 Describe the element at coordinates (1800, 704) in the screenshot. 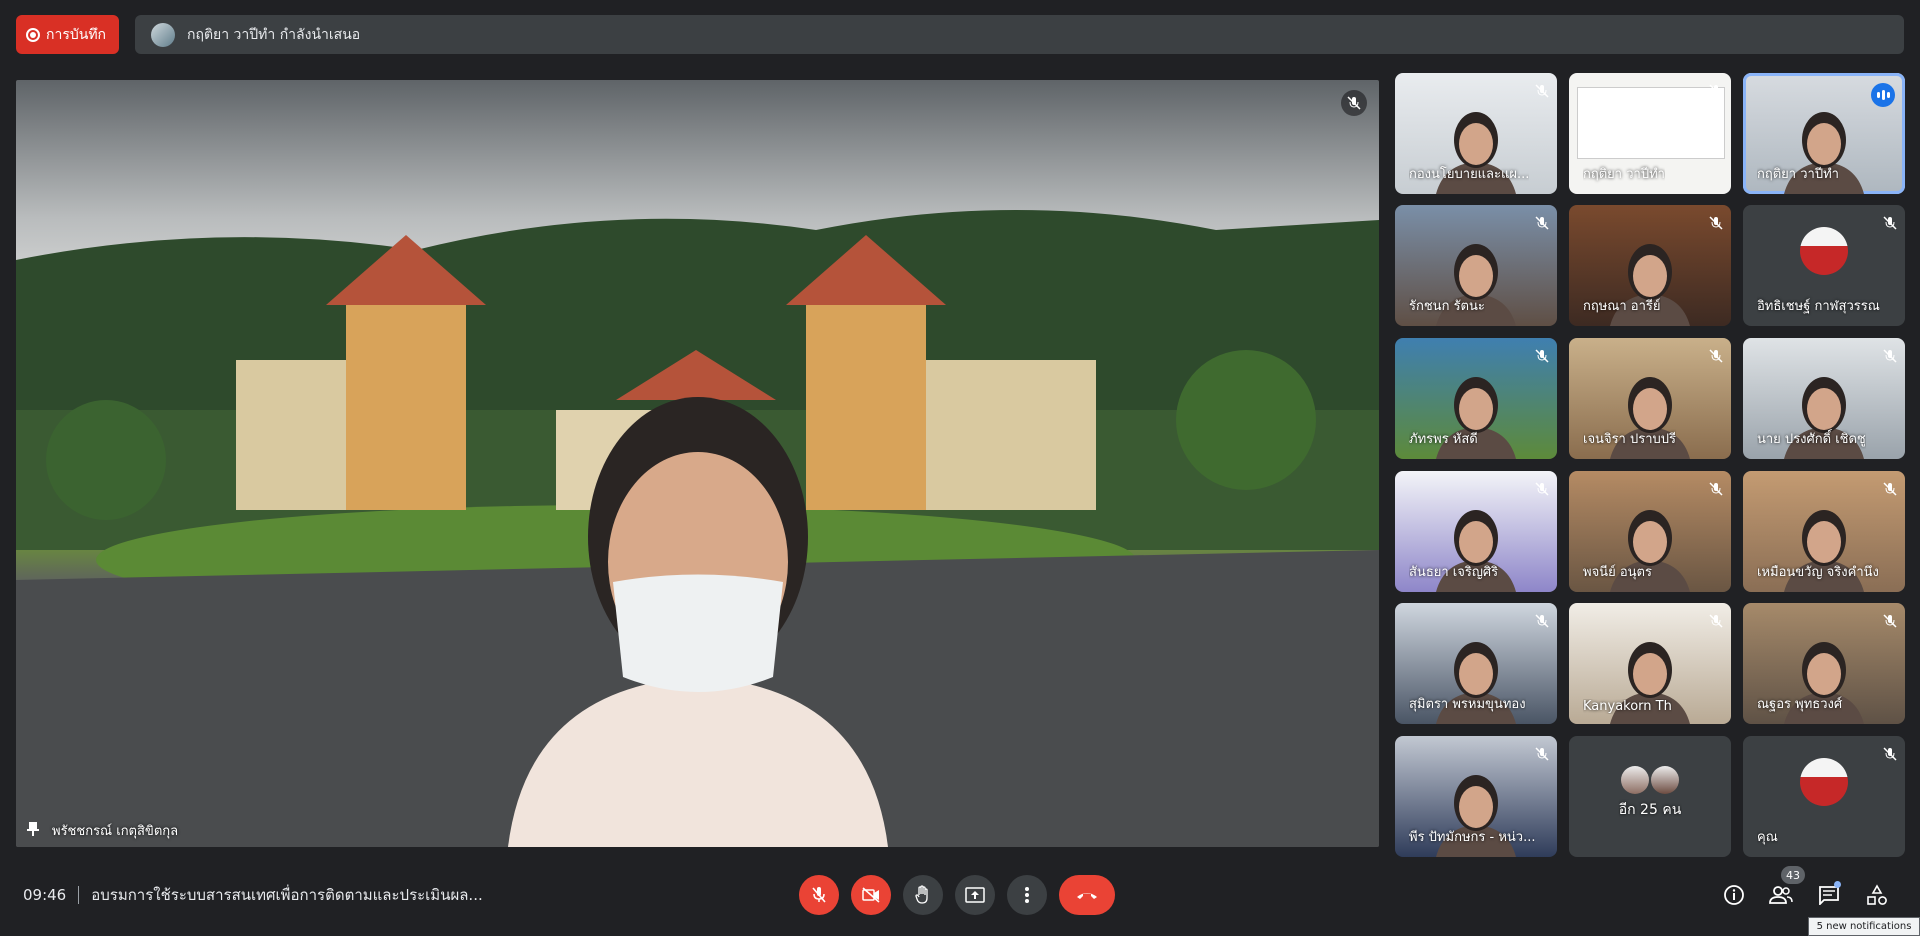

I see `participant-name: ณฐอร พุทธวงศ์` at that location.